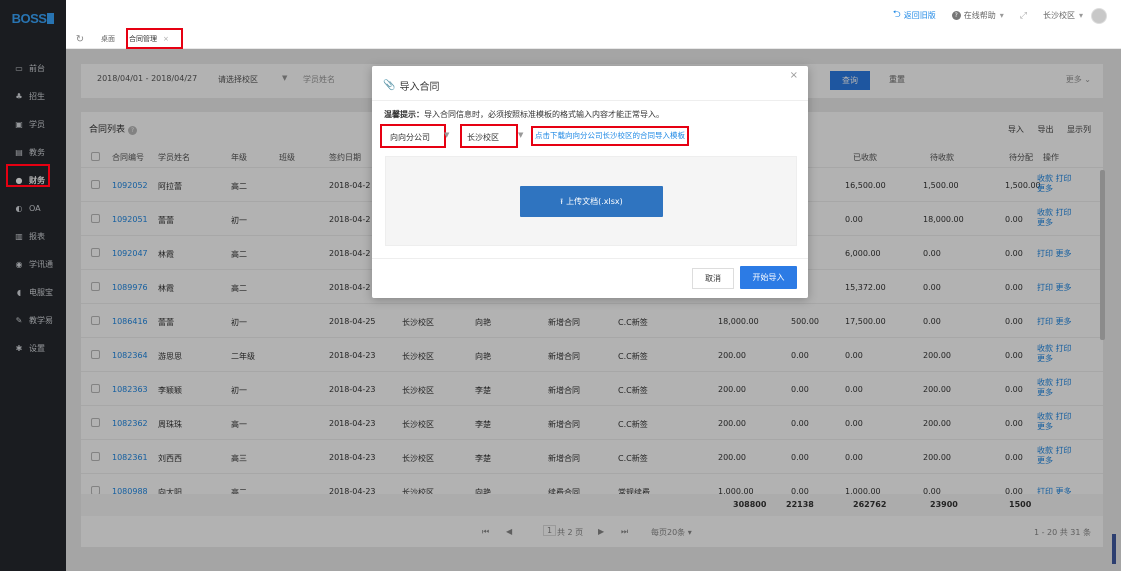  I want to click on dialog-title-text: 导入合同, so click(419, 87).